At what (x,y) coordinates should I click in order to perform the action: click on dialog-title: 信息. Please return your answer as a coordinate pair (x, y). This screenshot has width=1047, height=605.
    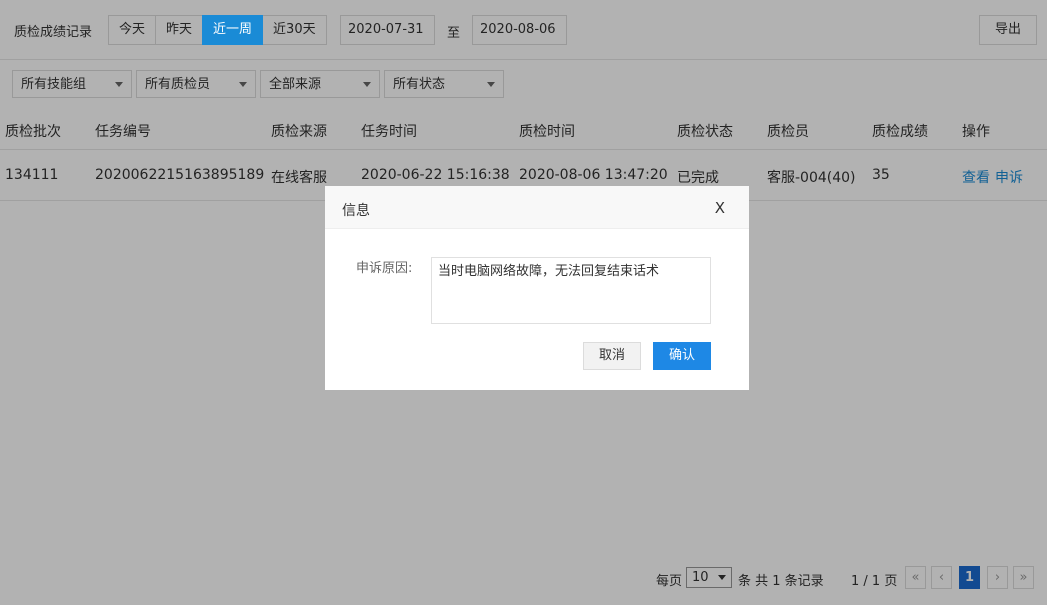
    Looking at the image, I should click on (356, 211).